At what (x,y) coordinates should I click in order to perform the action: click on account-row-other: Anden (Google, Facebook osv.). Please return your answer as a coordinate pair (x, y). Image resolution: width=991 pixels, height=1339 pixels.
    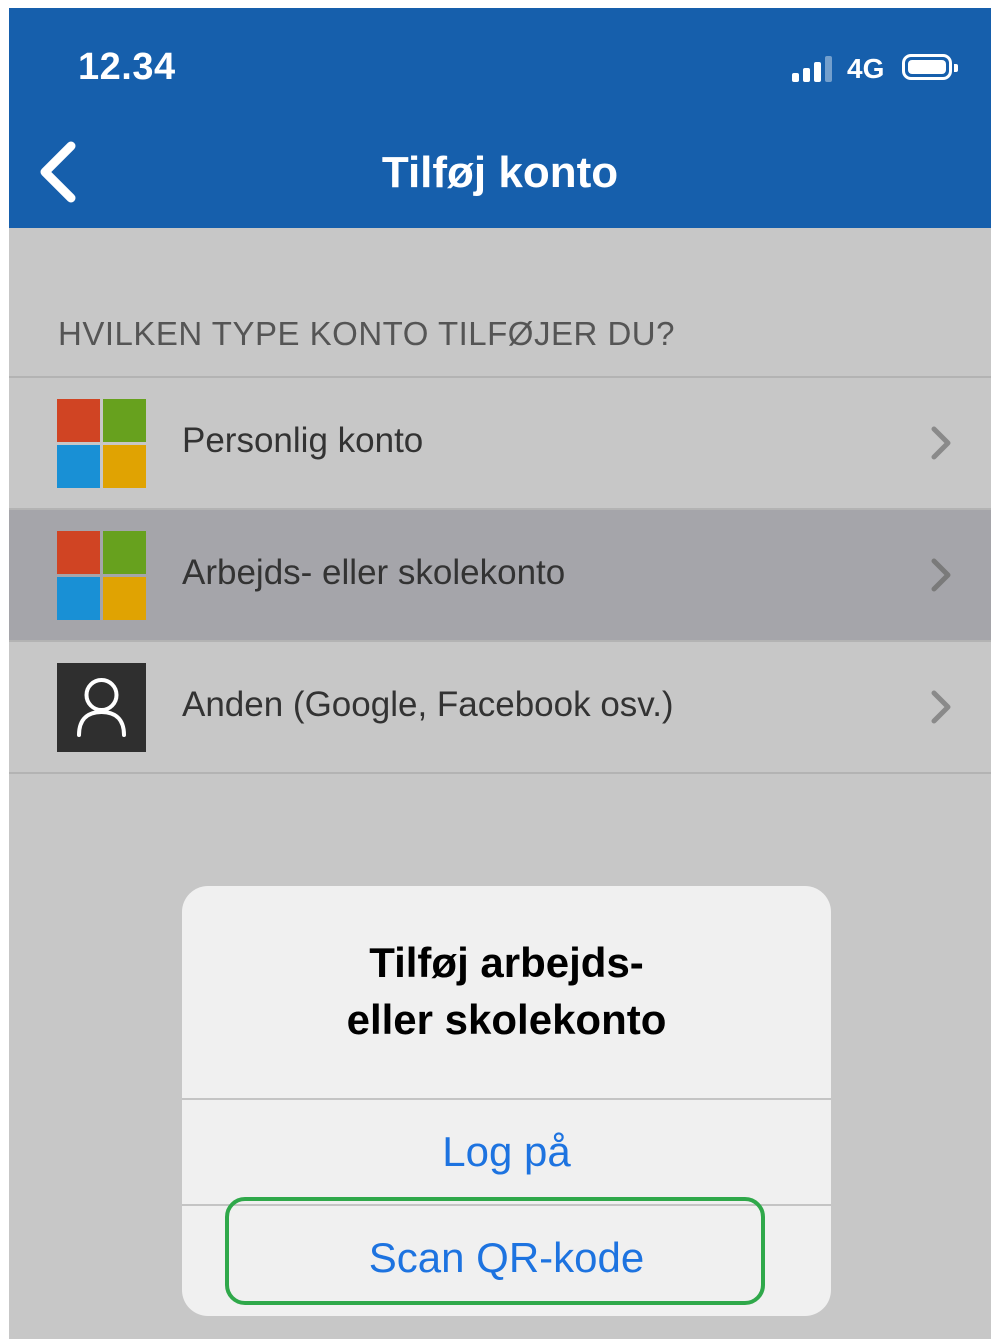
    Looking at the image, I should click on (500, 708).